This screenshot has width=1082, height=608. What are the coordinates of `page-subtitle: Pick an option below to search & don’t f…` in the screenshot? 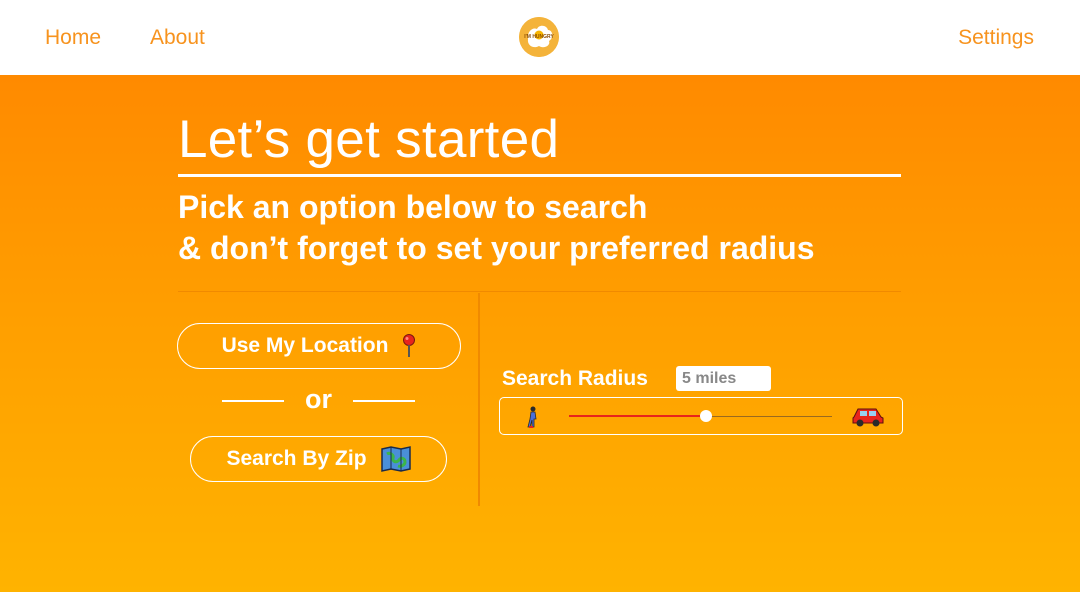 It's located at (538, 228).